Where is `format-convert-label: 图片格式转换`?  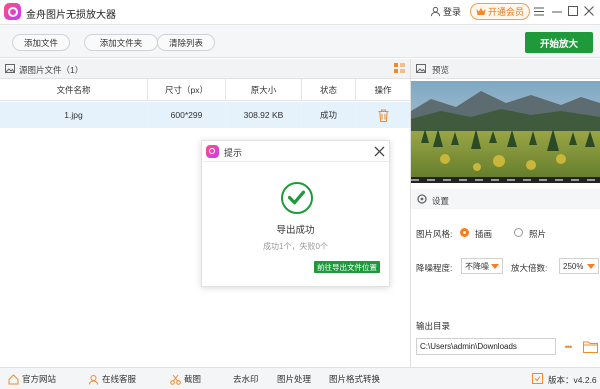 format-convert-label: 图片格式转换 is located at coordinates (355, 379).